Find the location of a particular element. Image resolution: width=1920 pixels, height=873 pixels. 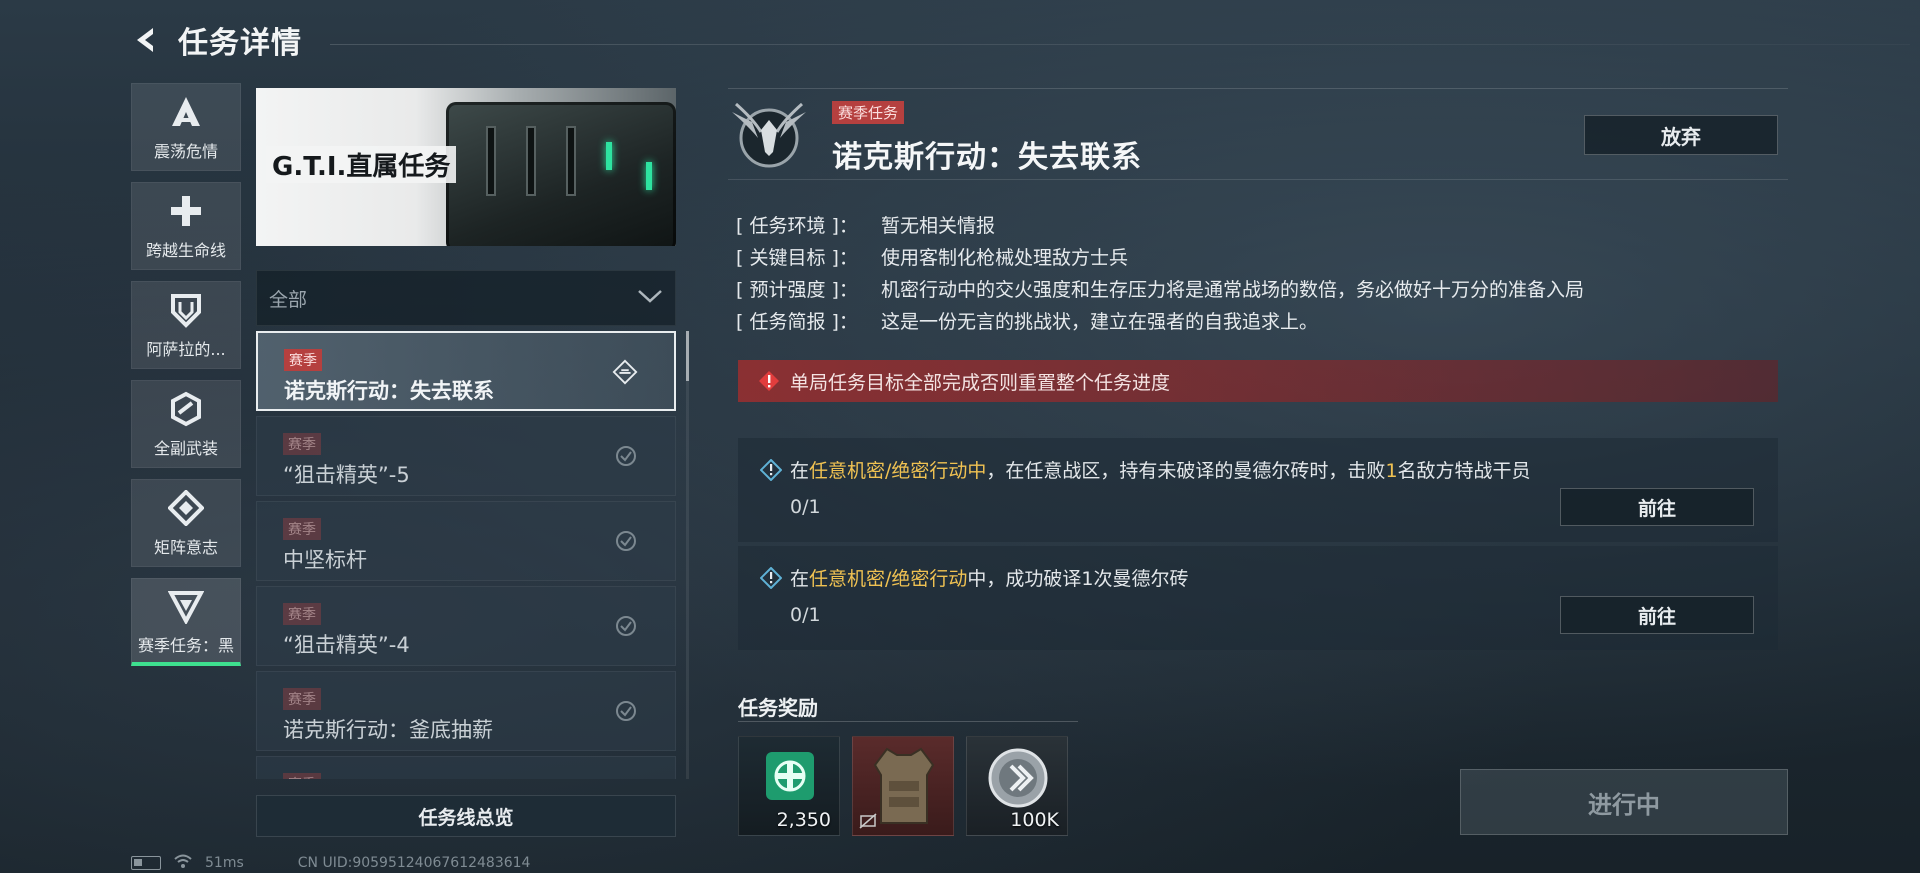

page-title: 任务详情 is located at coordinates (240, 43).